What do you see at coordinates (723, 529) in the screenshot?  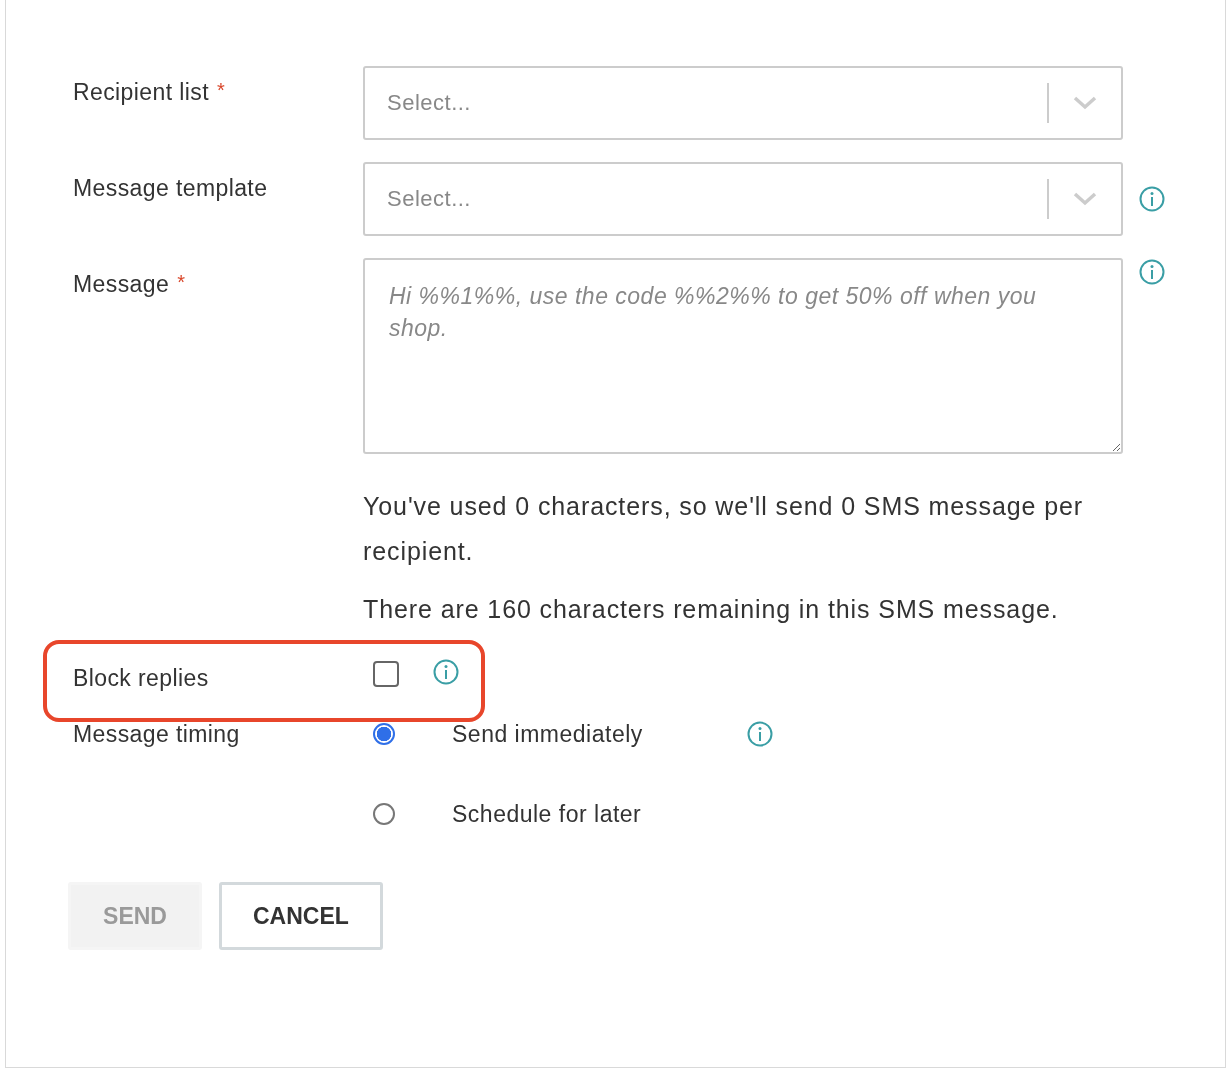 I see `help-text: You've used 0 characters, so we'll send 0 SMS message per recipient.` at bounding box center [723, 529].